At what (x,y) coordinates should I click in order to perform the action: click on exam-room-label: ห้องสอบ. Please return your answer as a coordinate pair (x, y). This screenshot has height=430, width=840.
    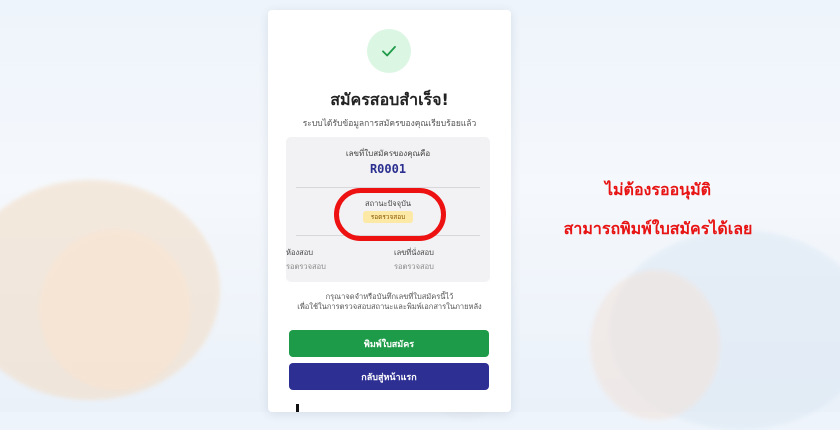
    Looking at the image, I should click on (299, 252).